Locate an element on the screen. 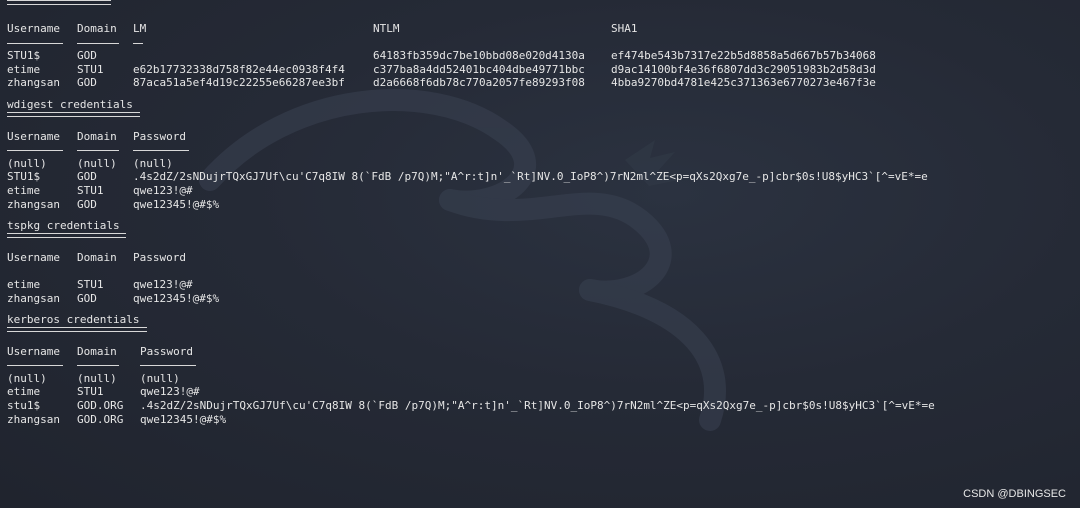 The width and height of the screenshot is (1080, 508). tspkg-title-text: tspkg credentials is located at coordinates (63, 226).